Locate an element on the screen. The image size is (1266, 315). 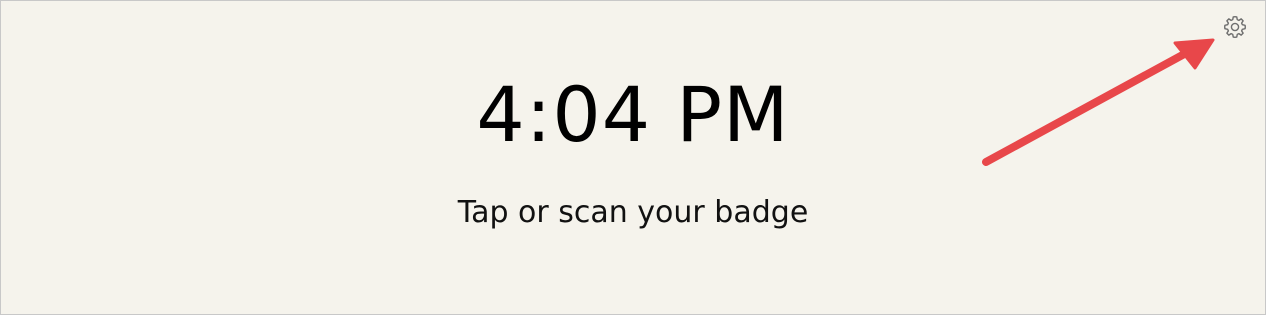
gear-icon is located at coordinates (1235, 27).